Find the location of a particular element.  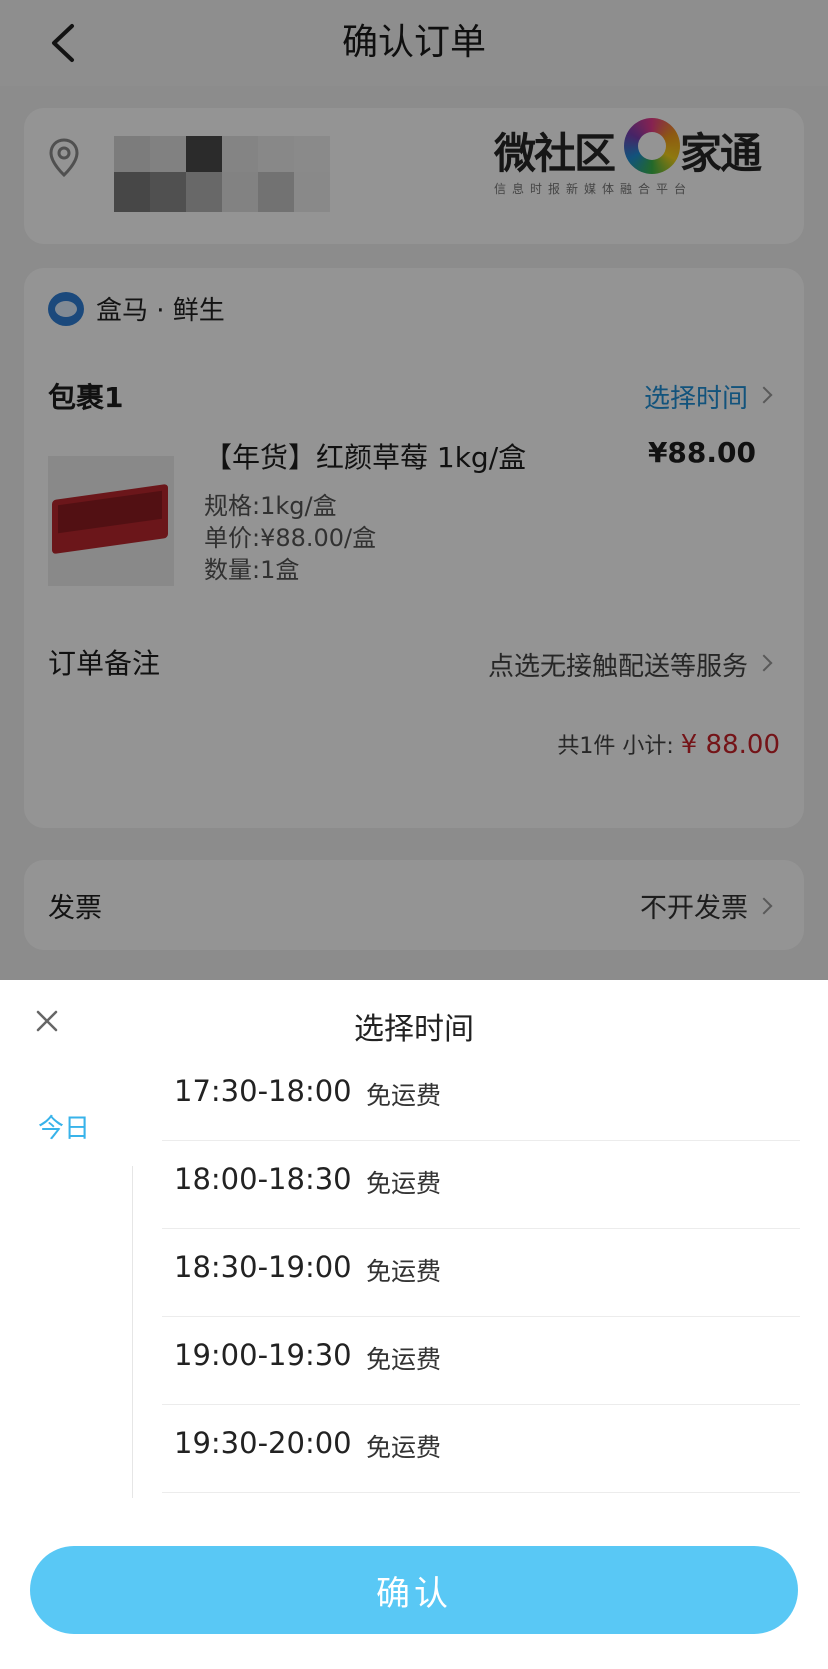

time-slot: 18:30-19:00 免运费 is located at coordinates (481, 1272).